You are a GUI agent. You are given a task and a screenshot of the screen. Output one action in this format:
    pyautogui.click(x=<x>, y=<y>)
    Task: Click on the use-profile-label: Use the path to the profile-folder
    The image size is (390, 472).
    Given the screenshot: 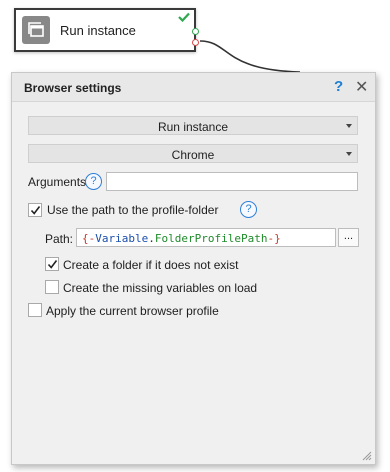 What is the action you would take?
    pyautogui.click(x=133, y=210)
    